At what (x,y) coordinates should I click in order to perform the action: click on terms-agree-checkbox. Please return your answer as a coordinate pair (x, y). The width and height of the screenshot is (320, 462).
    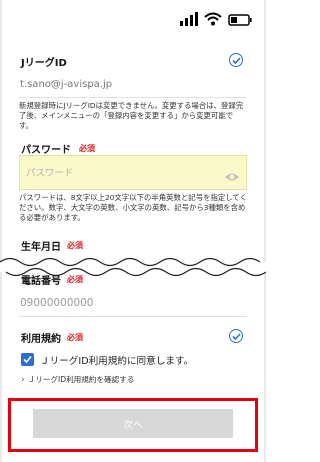
    Looking at the image, I should click on (27, 359).